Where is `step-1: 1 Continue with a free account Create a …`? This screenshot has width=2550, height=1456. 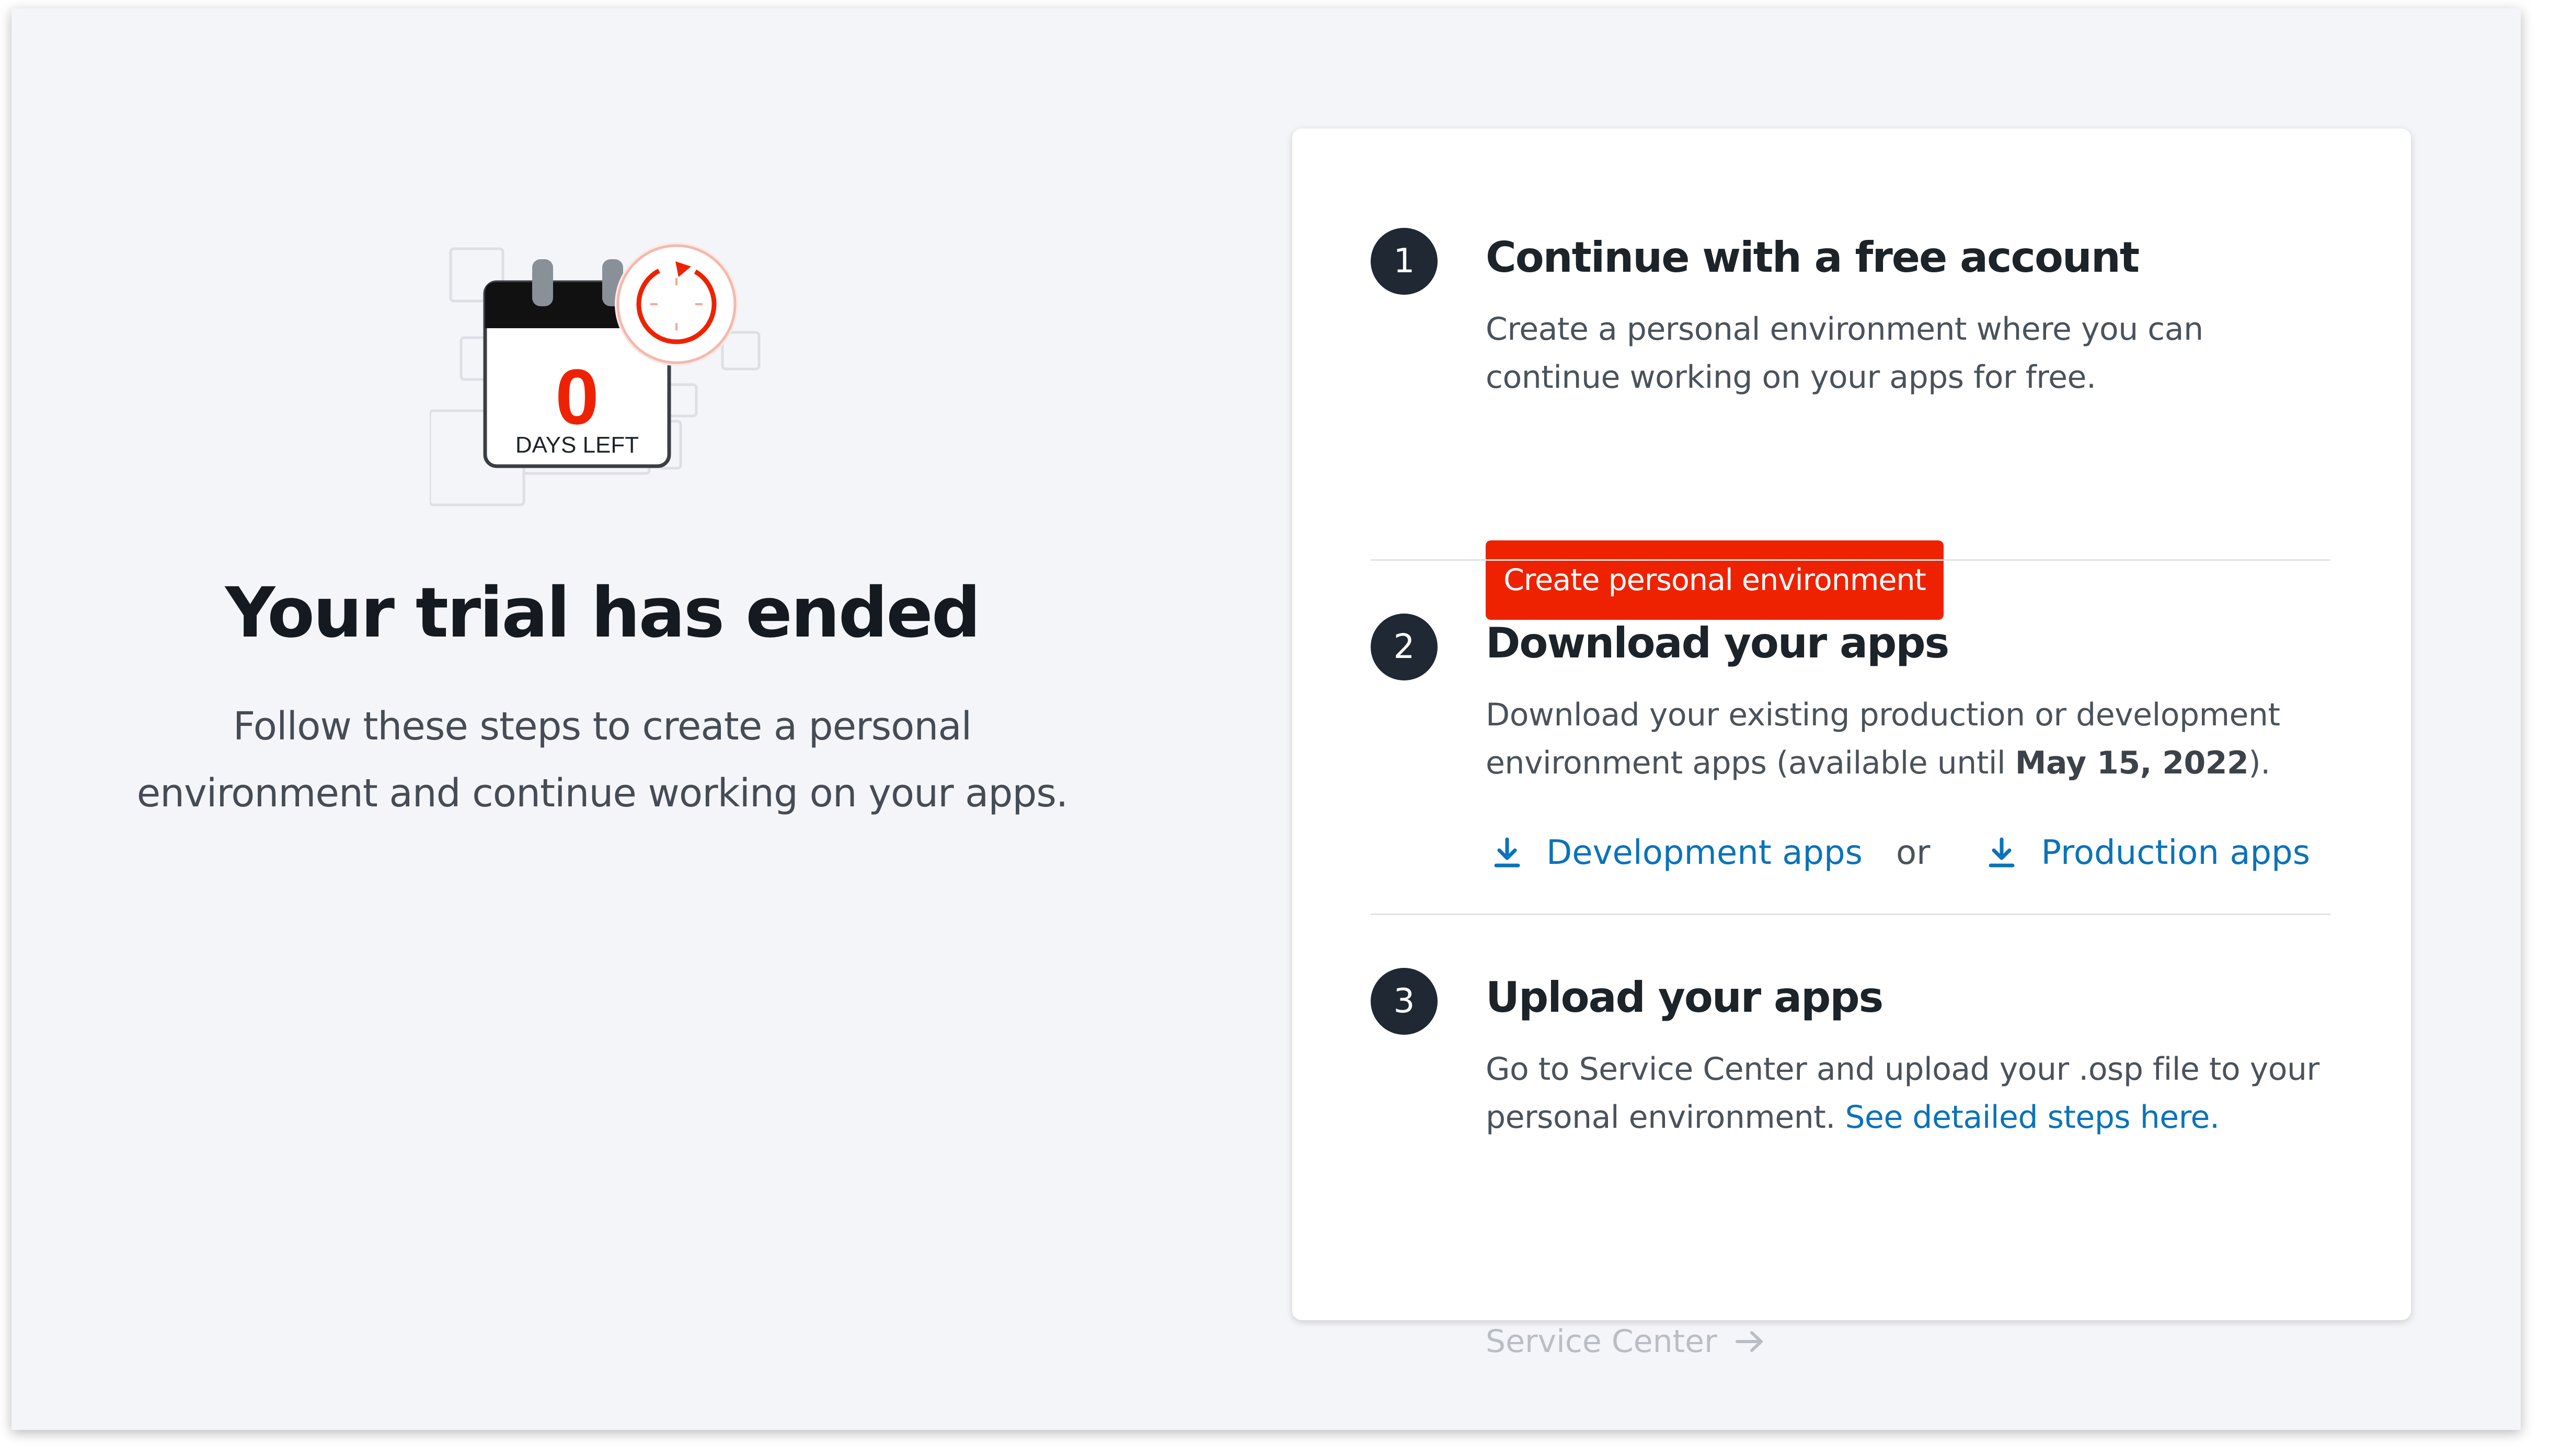
step-1: 1 Continue with a free account Create a … is located at coordinates (1852, 427).